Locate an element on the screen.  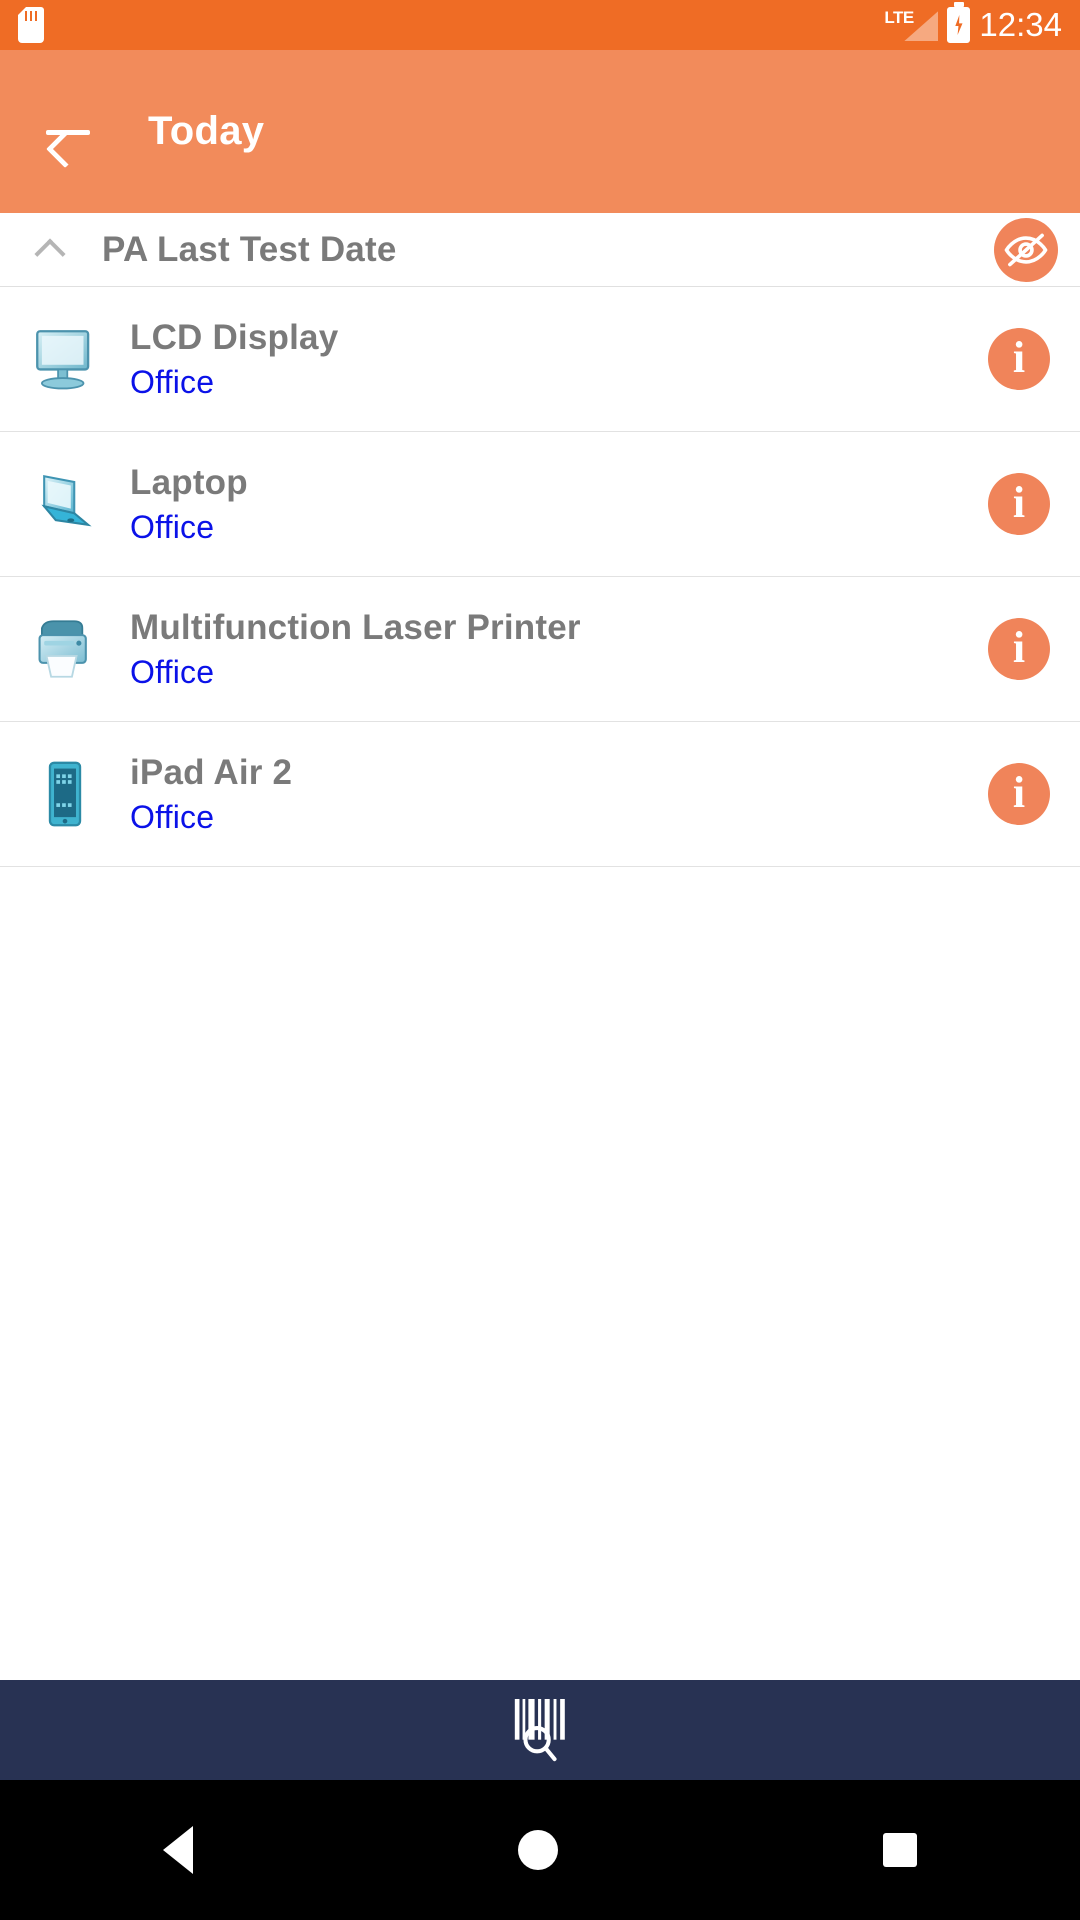
list-item-title: iPad Air 2 is located at coordinates (211, 772).